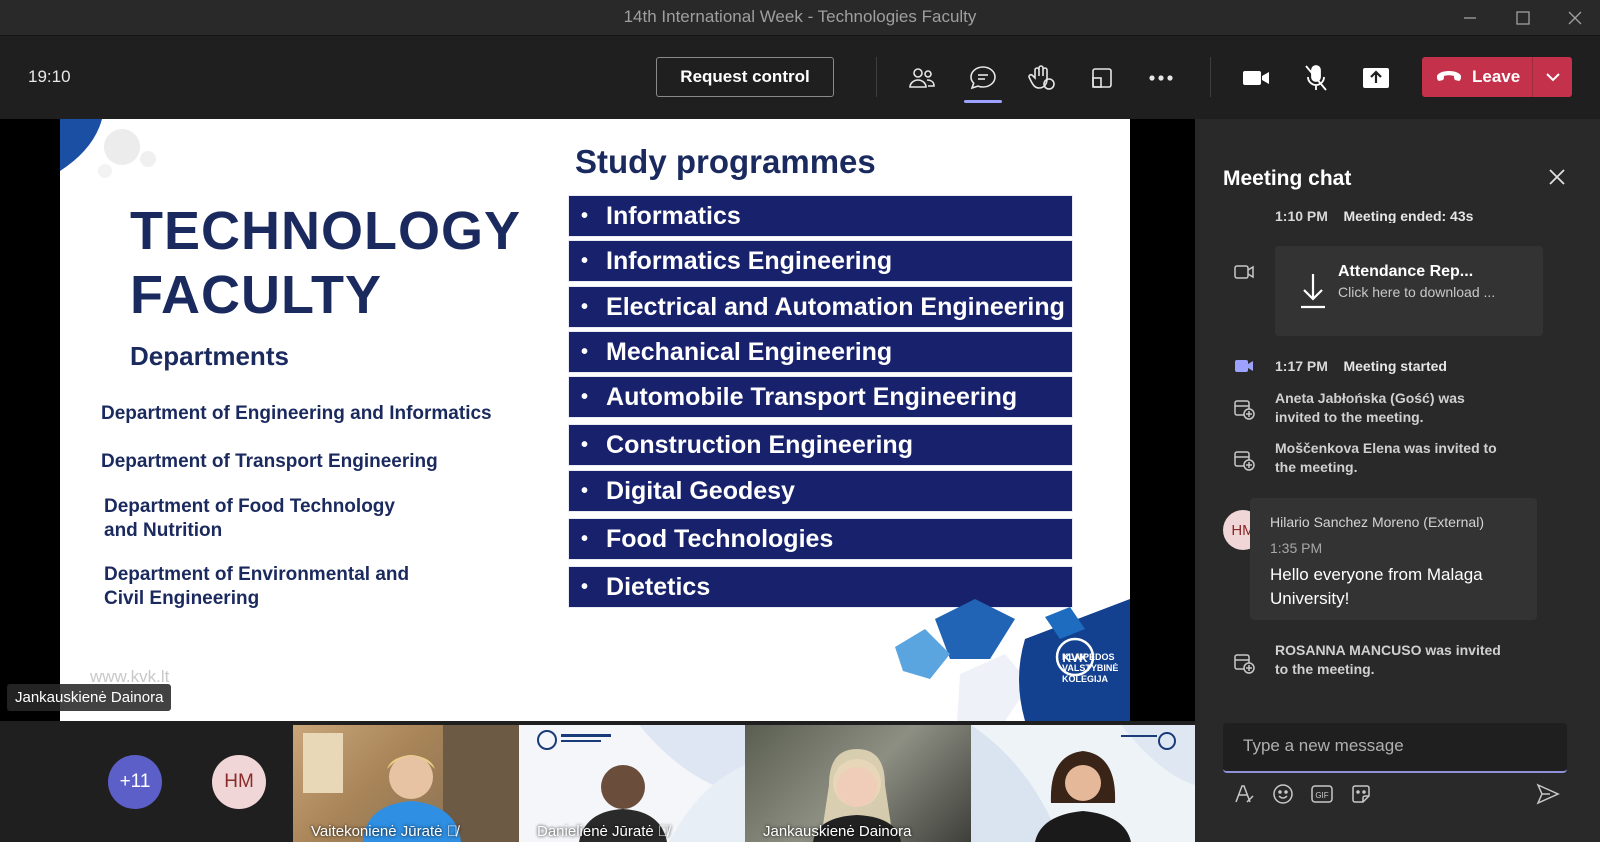  What do you see at coordinates (269, 461) in the screenshot?
I see `department-item: Department of Transport Engineering` at bounding box center [269, 461].